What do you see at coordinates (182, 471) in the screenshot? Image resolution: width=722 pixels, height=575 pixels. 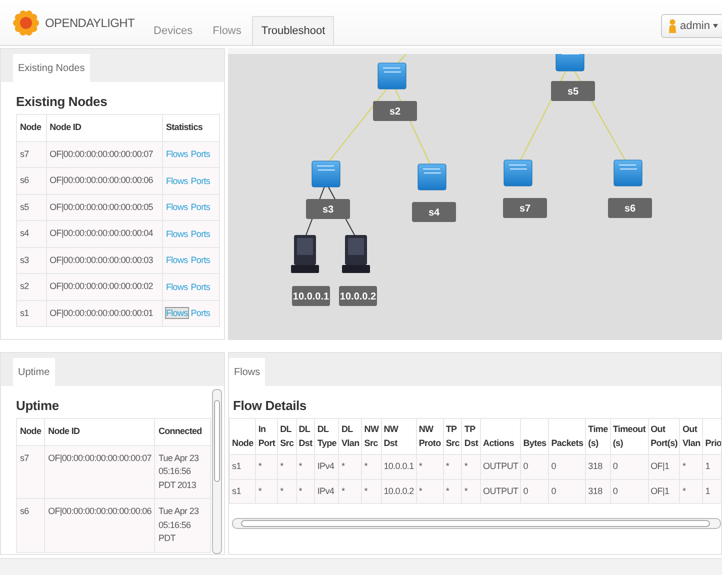 I see `table-cell: Tue Apr 23 05:16:56 PDT 2013` at bounding box center [182, 471].